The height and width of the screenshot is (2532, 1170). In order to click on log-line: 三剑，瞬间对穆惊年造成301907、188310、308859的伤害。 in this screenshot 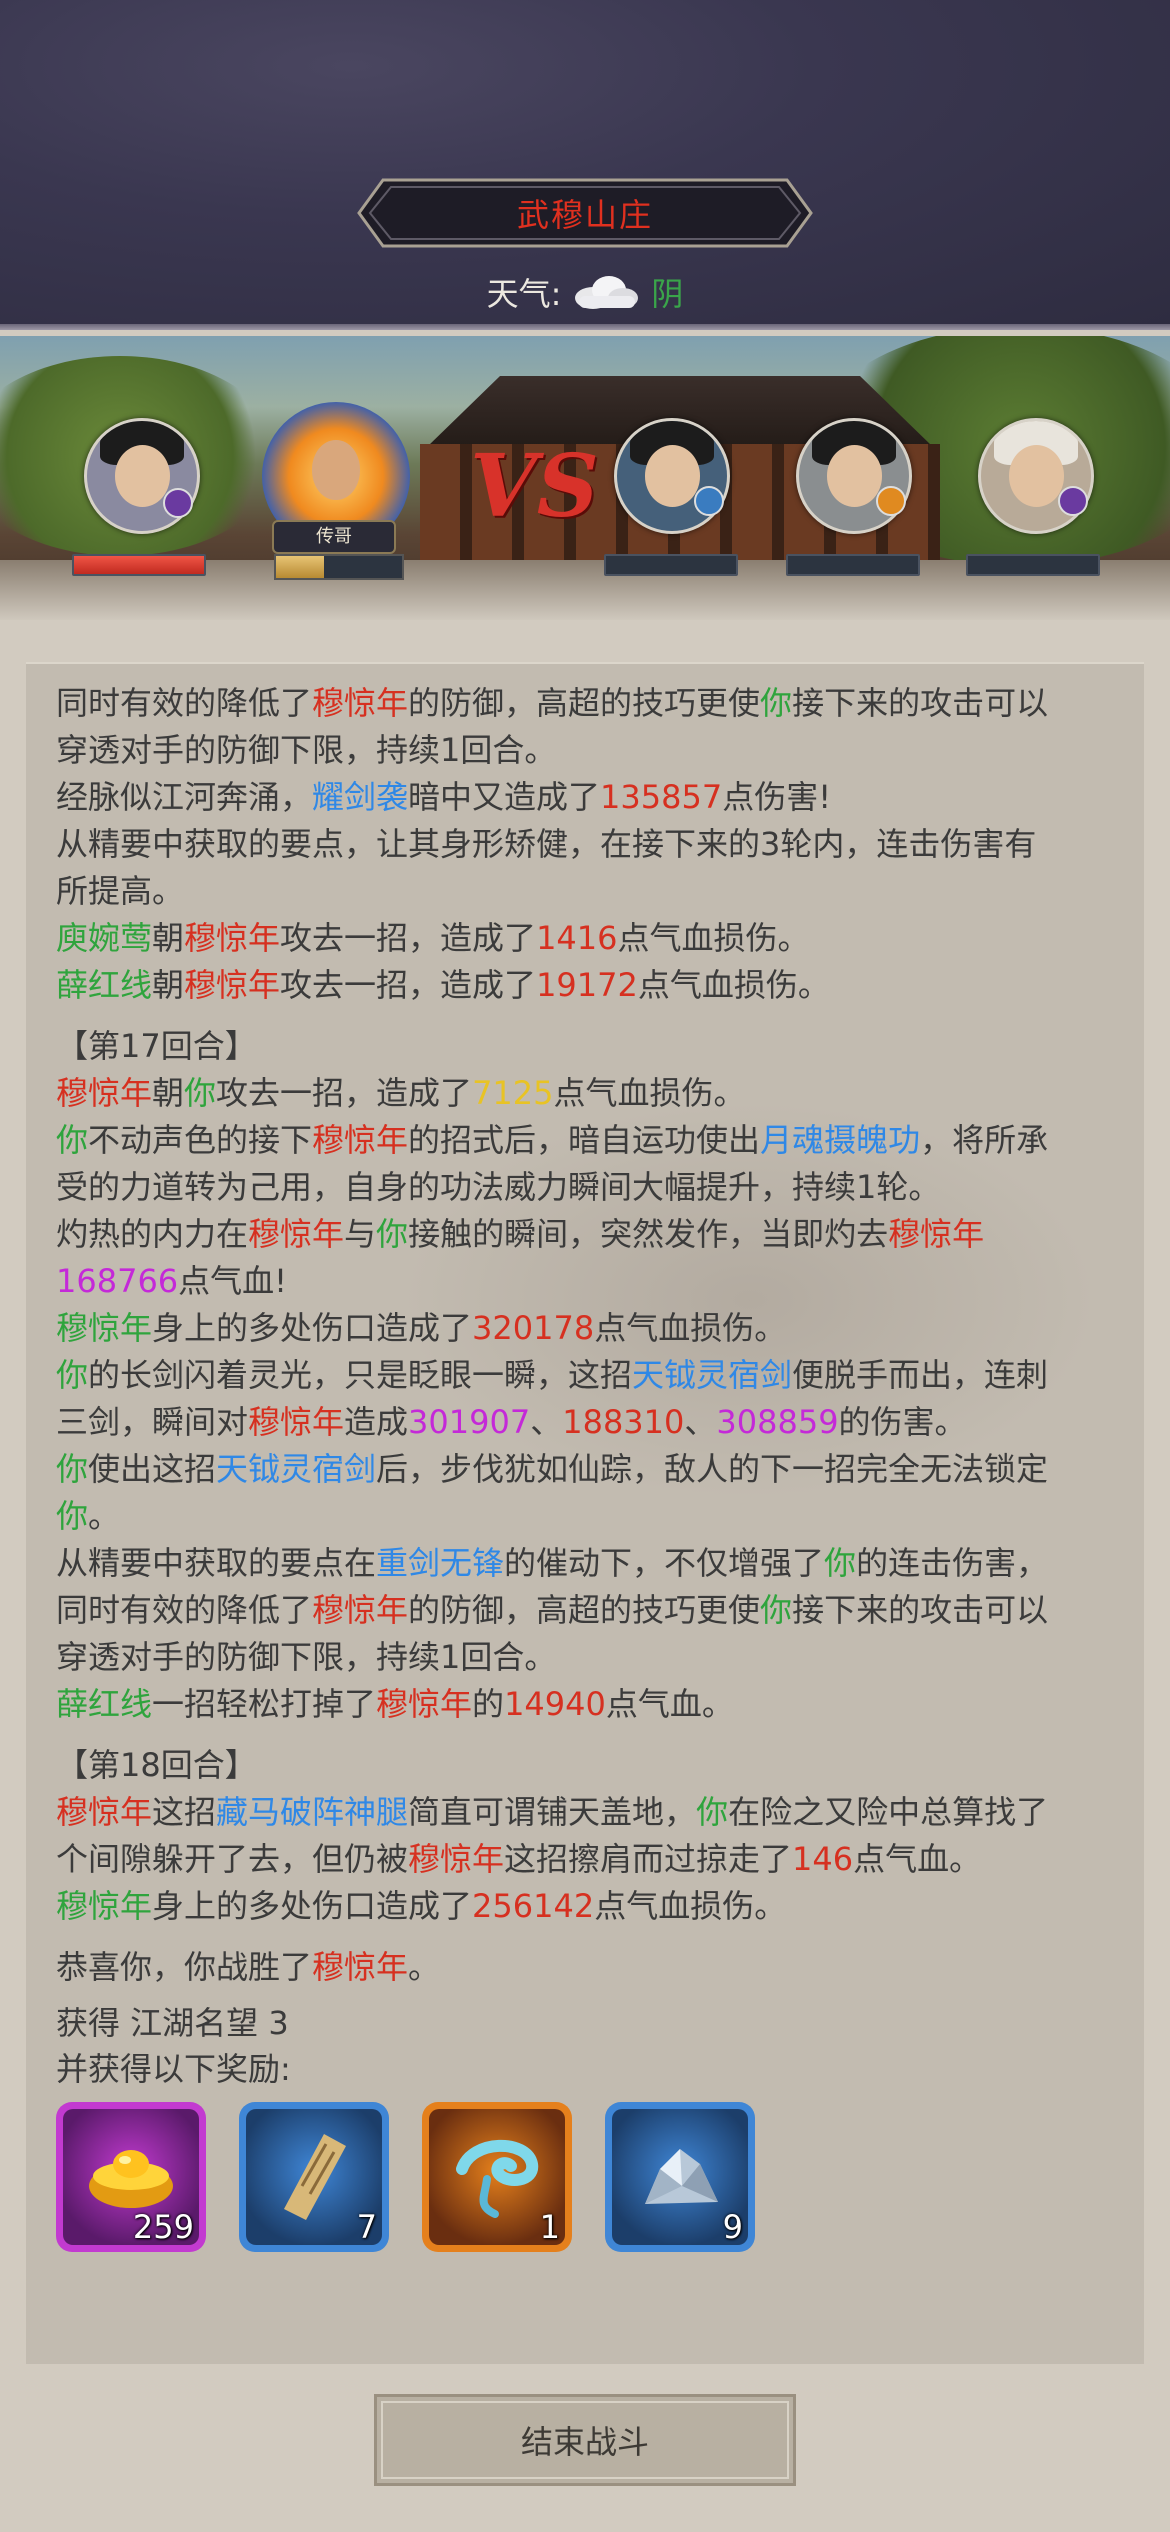, I will do `click(586, 1422)`.